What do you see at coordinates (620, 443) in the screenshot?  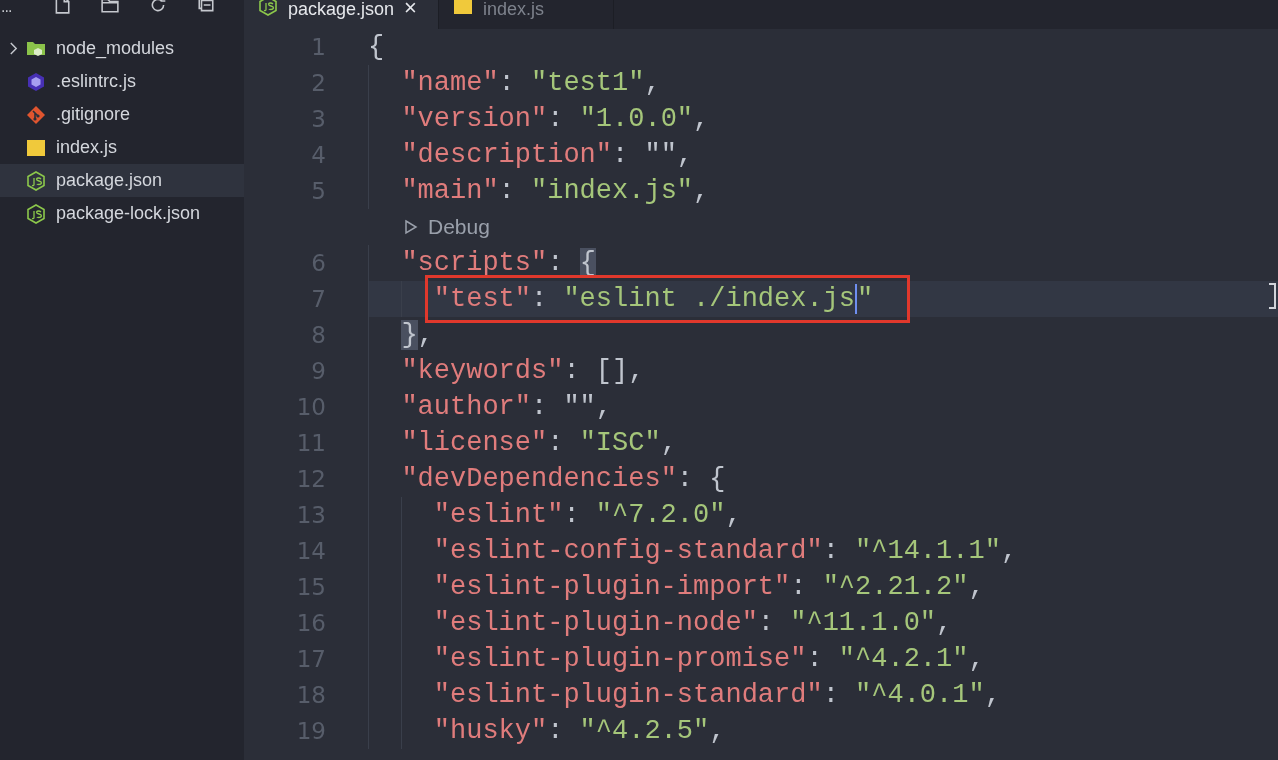 I see `code-token: "ISC"` at bounding box center [620, 443].